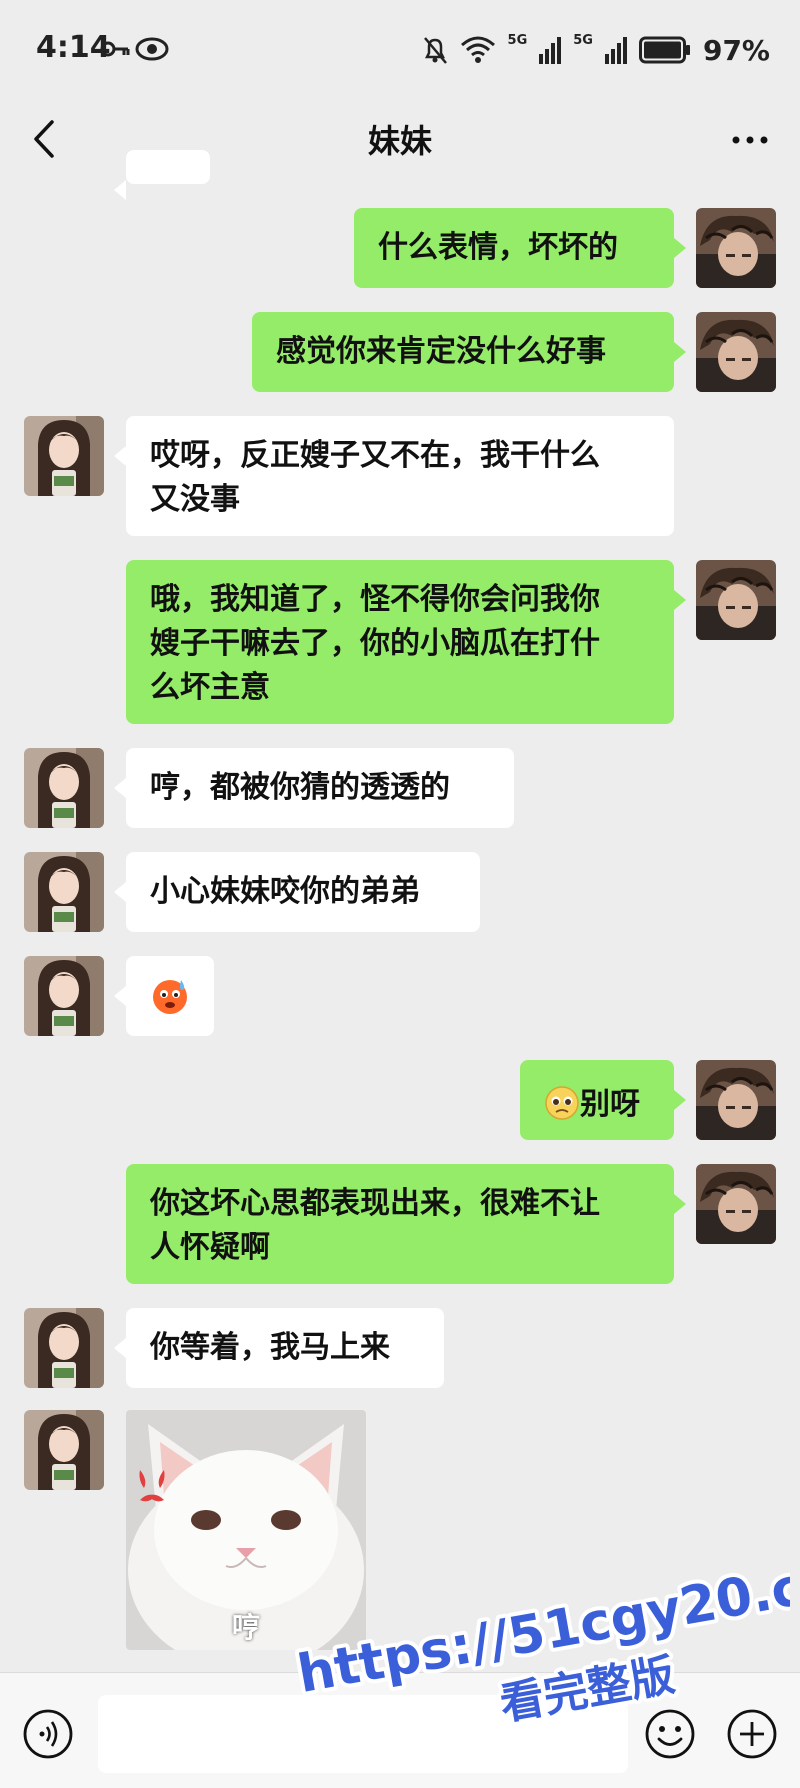 The height and width of the screenshot is (1788, 800). Describe the element at coordinates (736, 50) in the screenshot. I see `battery-percent: 97%` at that location.